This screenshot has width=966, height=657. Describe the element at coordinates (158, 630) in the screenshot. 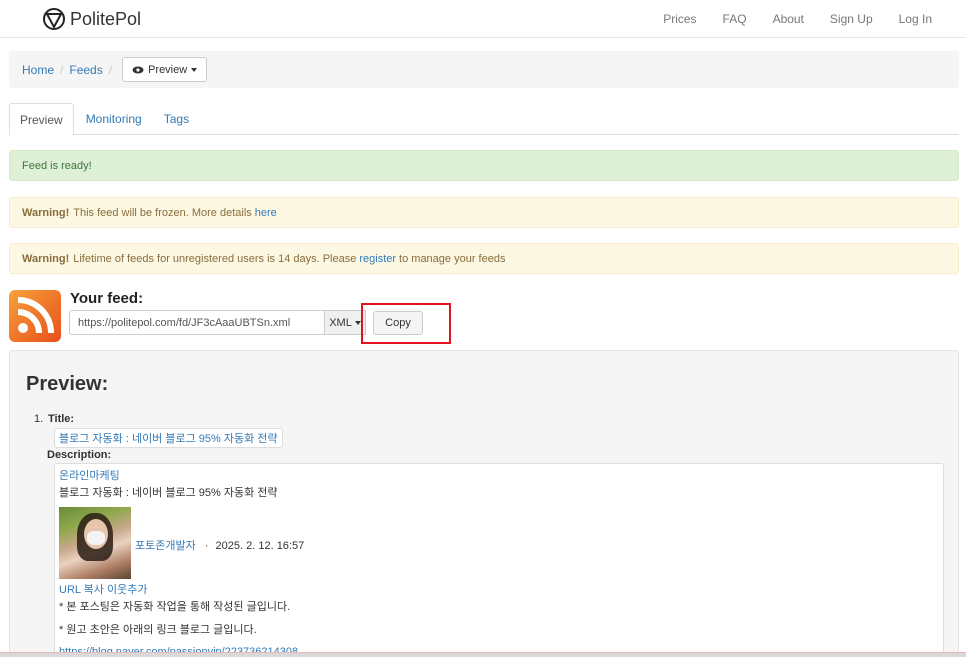

I see `note-draft: * 원고 초안은 아래의 링크 블로그 글입니다.` at that location.